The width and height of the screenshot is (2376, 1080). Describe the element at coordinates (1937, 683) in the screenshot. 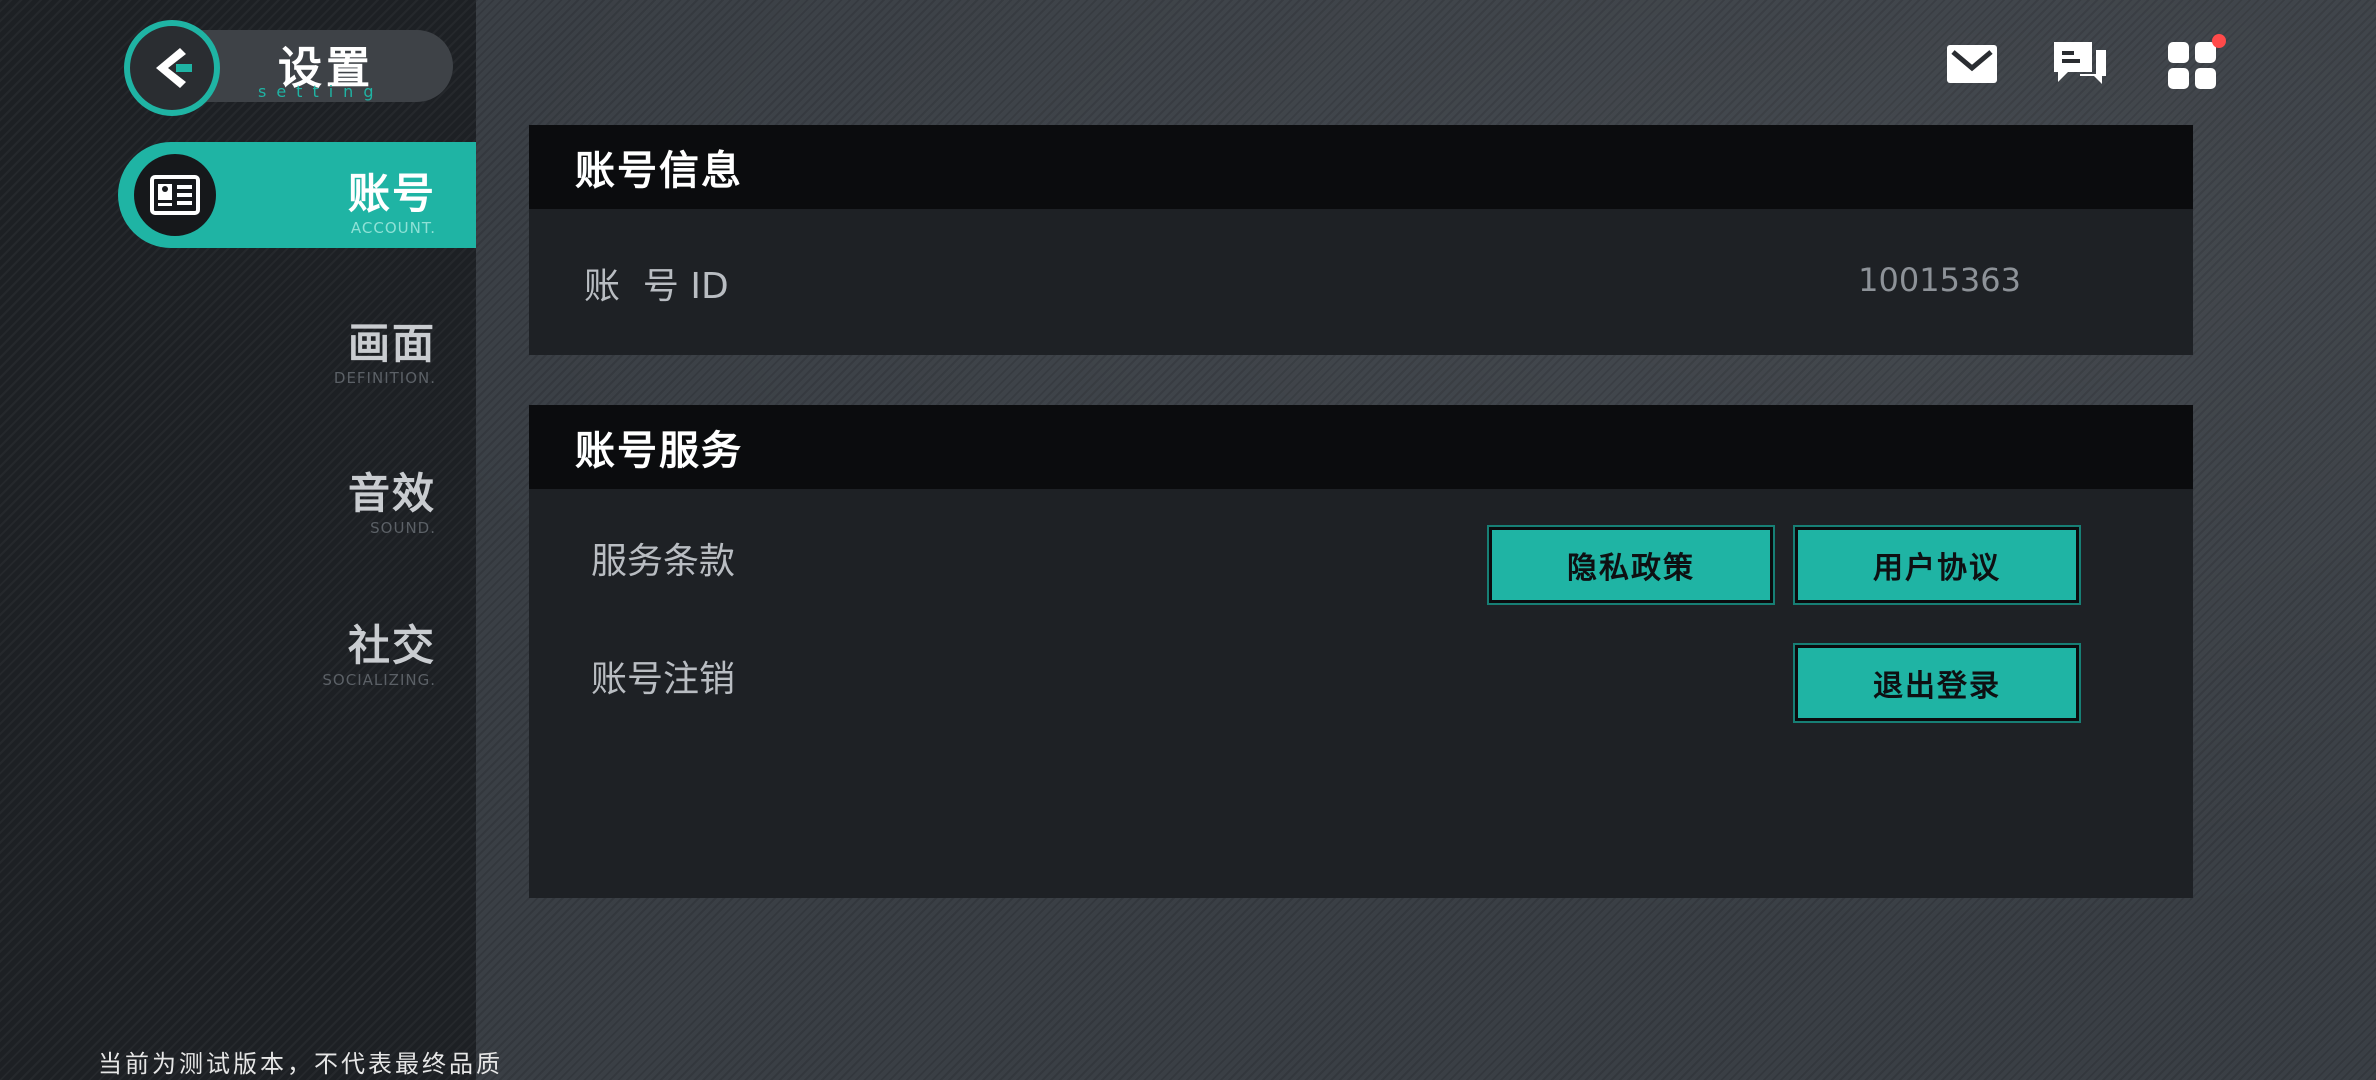

I see `logout-button: 退出登录` at that location.